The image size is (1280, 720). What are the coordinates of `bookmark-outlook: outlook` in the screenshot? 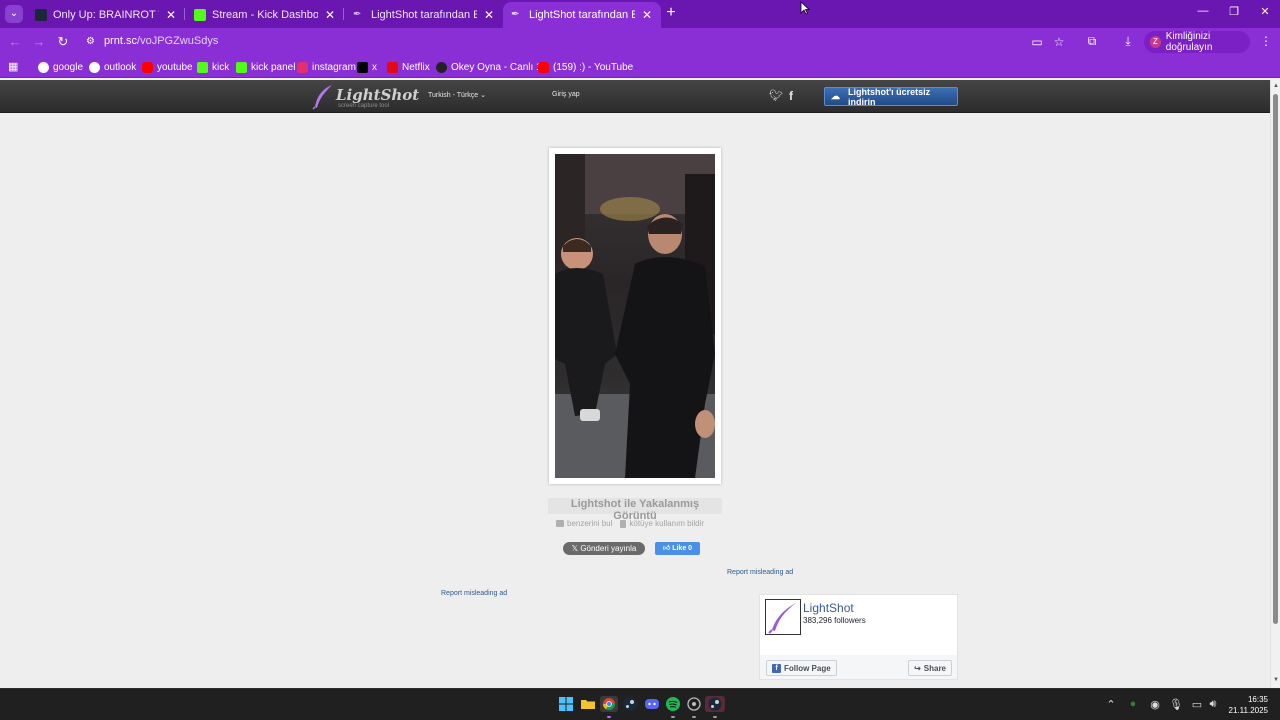 It's located at (112, 67).